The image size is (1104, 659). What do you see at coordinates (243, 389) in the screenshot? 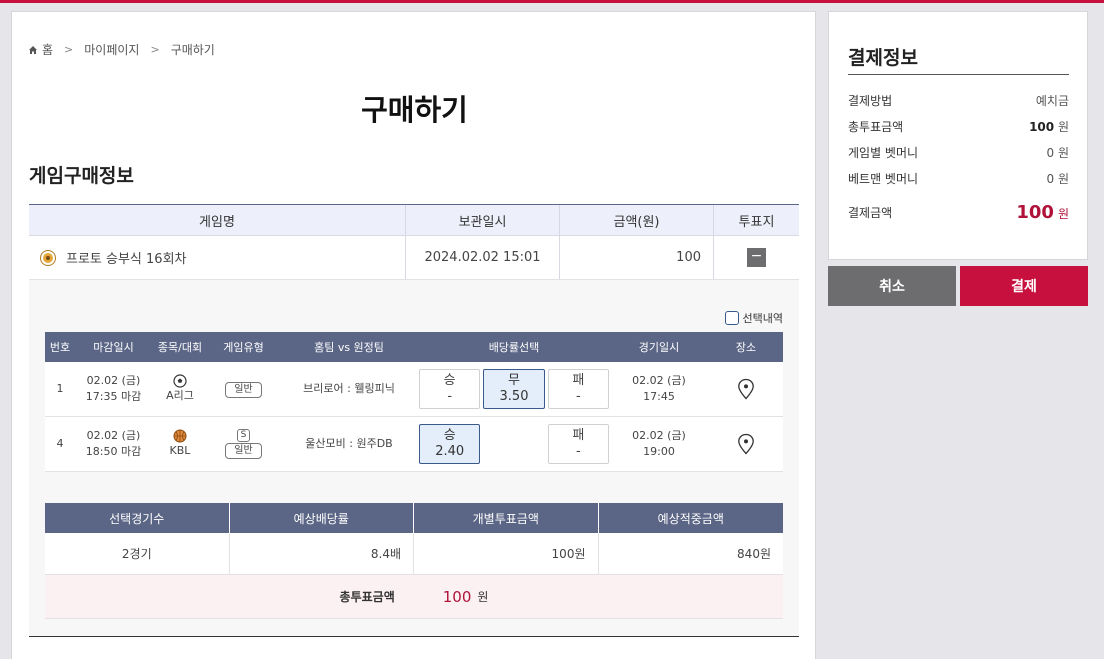
I see `game-type-badge: 일반` at bounding box center [243, 389].